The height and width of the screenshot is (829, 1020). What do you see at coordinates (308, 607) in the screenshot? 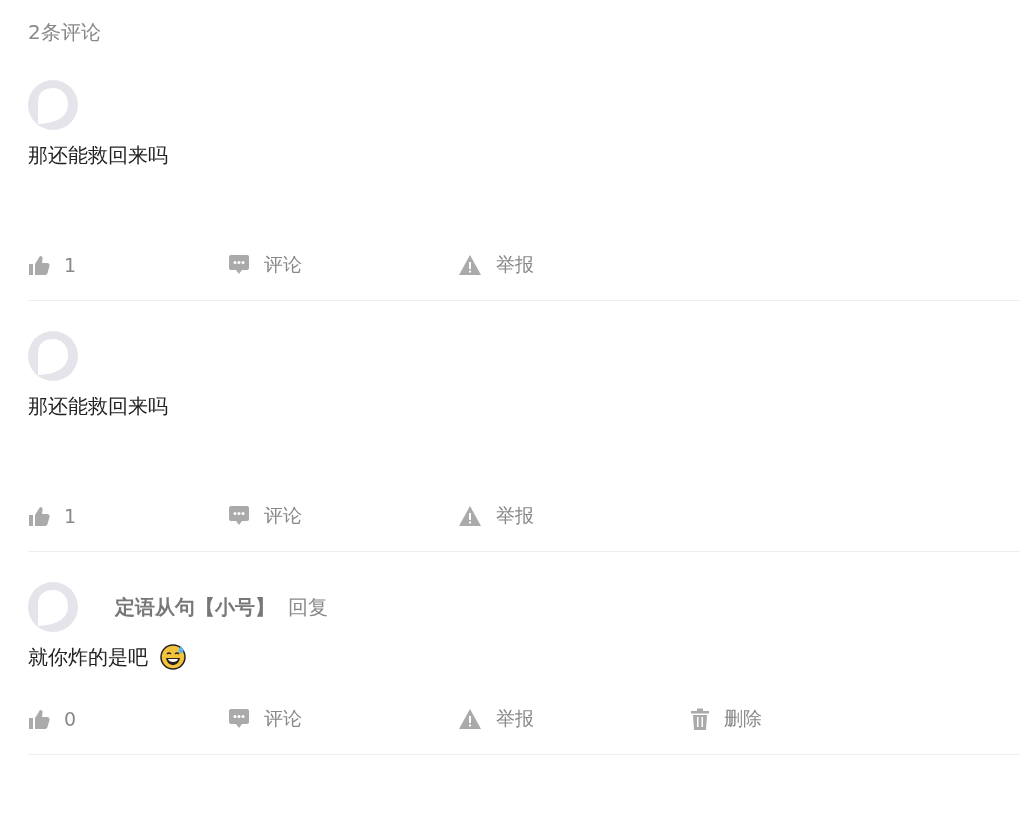
I see `reply-label: 回复` at bounding box center [308, 607].